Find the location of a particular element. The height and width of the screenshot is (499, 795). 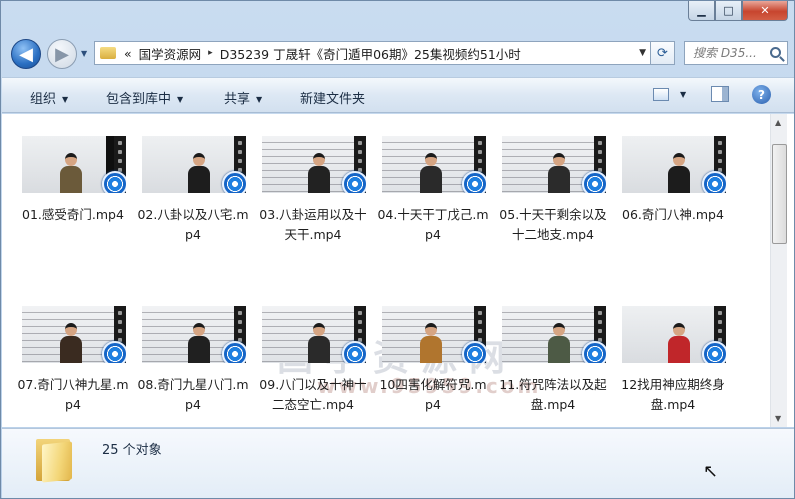

file-name: 07.奇门八神九星.mp4 is located at coordinates (73, 394).